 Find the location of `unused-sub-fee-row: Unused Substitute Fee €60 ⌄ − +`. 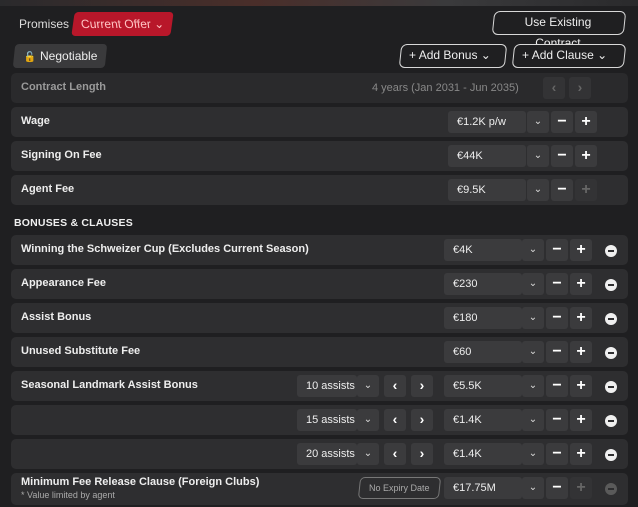

unused-sub-fee-row: Unused Substitute Fee €60 ⌄ − + is located at coordinates (319, 352).